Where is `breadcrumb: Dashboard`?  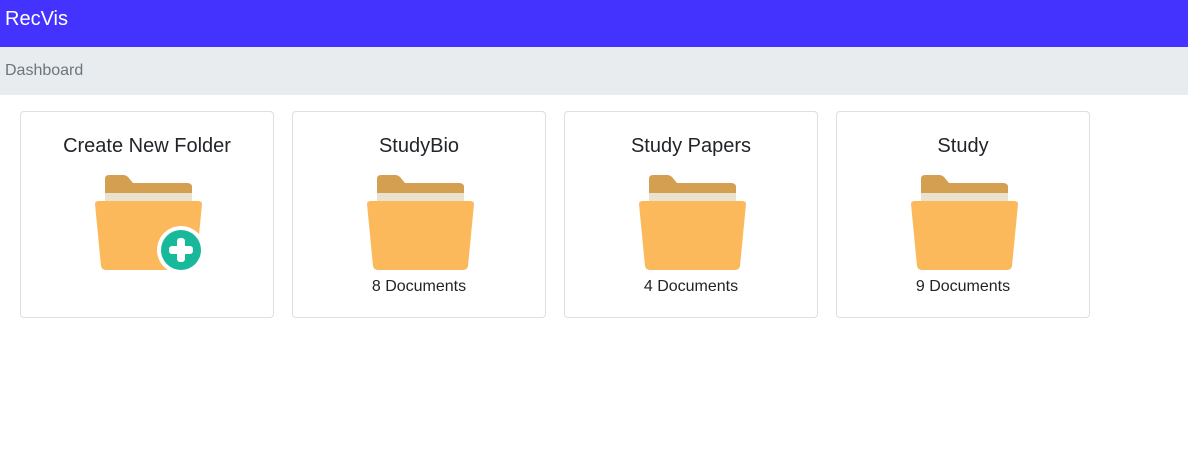
breadcrumb: Dashboard is located at coordinates (594, 71).